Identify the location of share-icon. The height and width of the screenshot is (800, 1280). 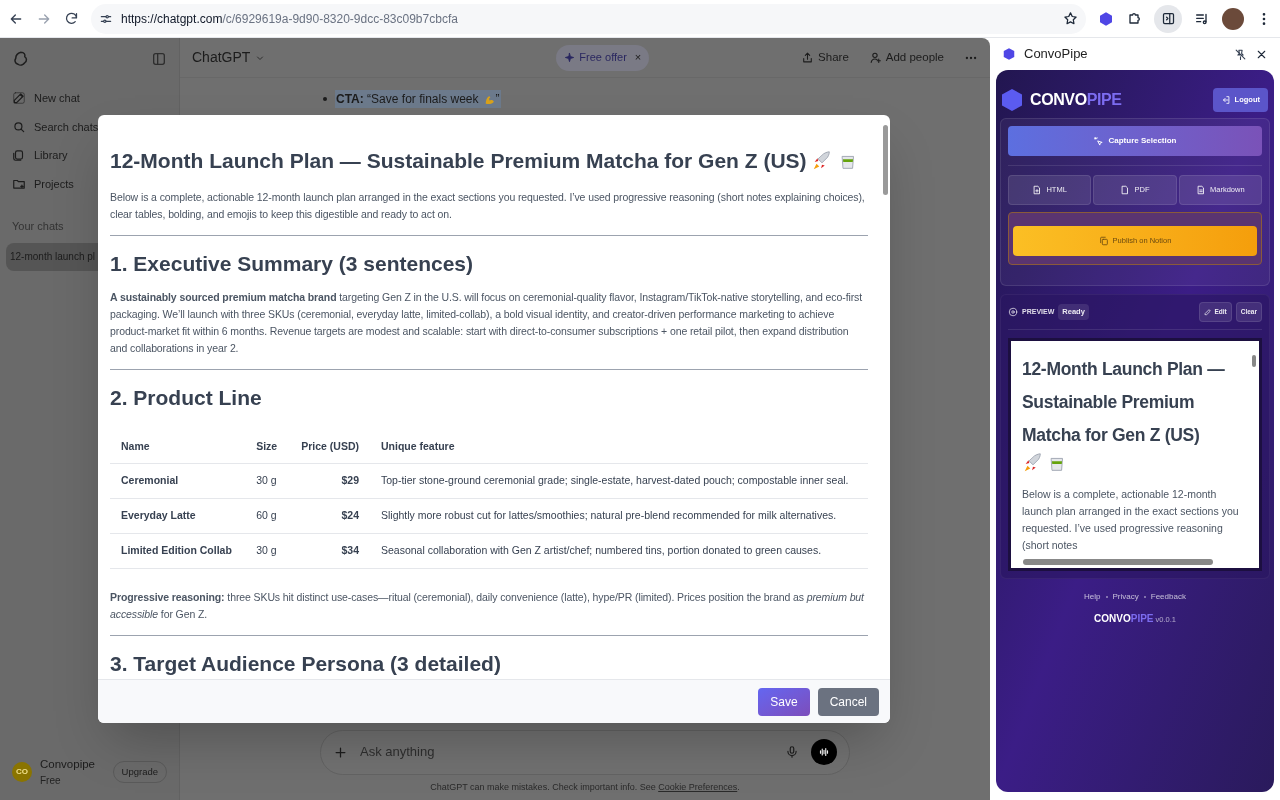
(808, 57).